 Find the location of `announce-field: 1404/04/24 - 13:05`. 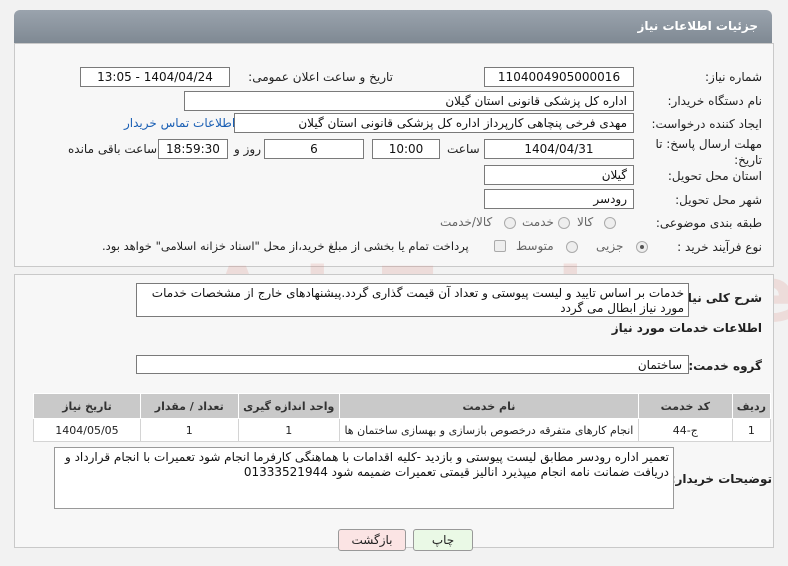

announce-field: 1404/04/24 - 13:05 is located at coordinates (155, 77).